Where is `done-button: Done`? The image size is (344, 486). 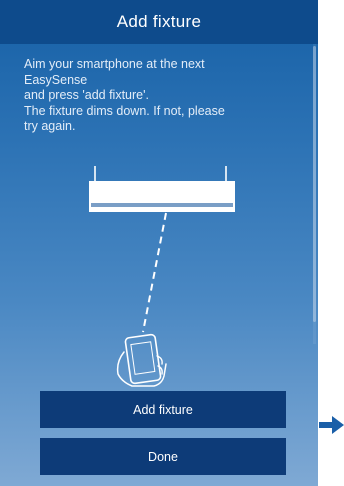
done-button: Done is located at coordinates (163, 456).